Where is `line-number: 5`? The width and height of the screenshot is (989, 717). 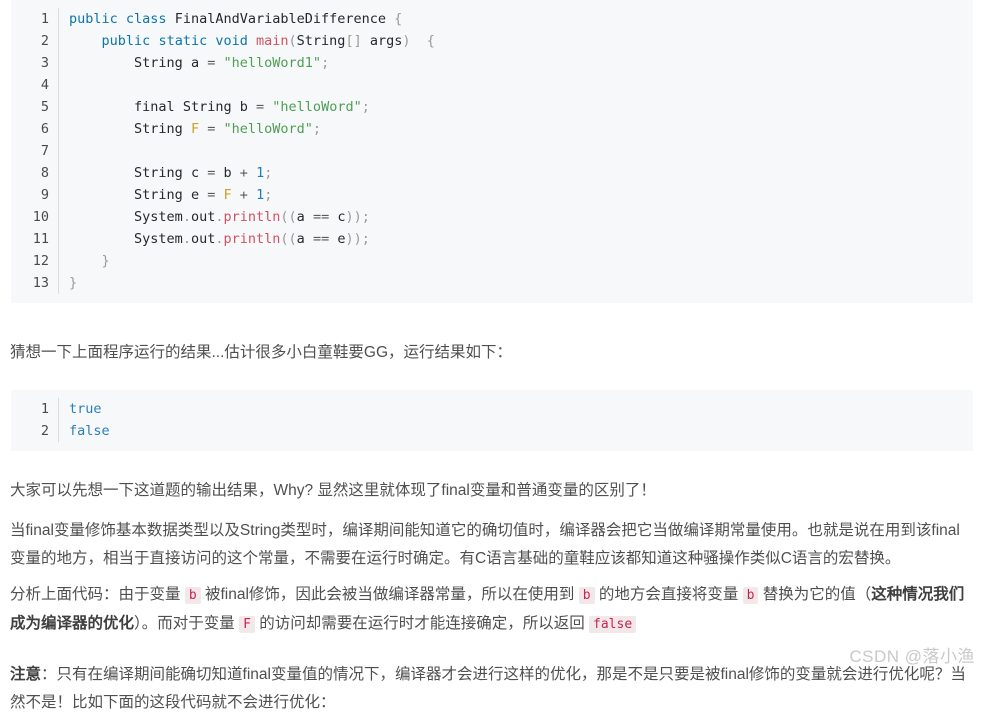
line-number: 5 is located at coordinates (44, 107).